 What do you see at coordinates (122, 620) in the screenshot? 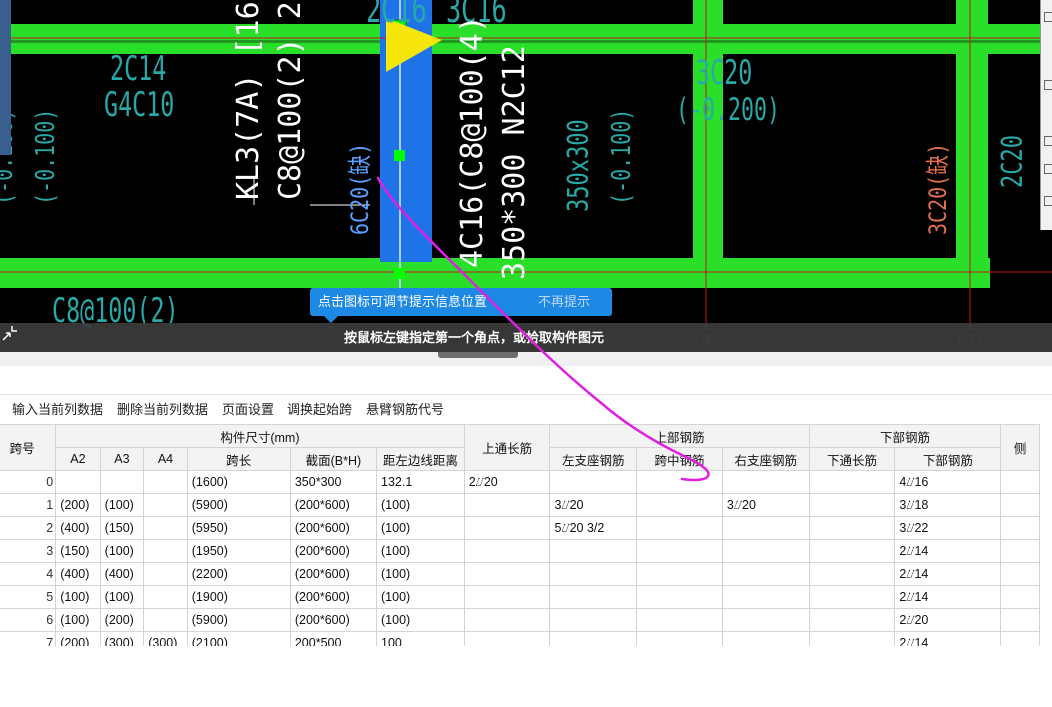
I see `cell-a3: (200)` at bounding box center [122, 620].